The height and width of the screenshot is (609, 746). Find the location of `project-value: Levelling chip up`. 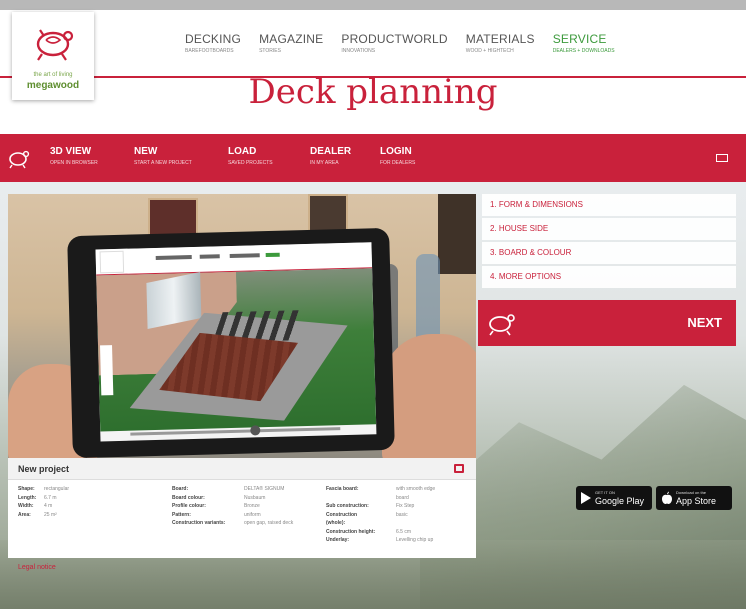

project-value: Levelling chip up is located at coordinates (415, 540).